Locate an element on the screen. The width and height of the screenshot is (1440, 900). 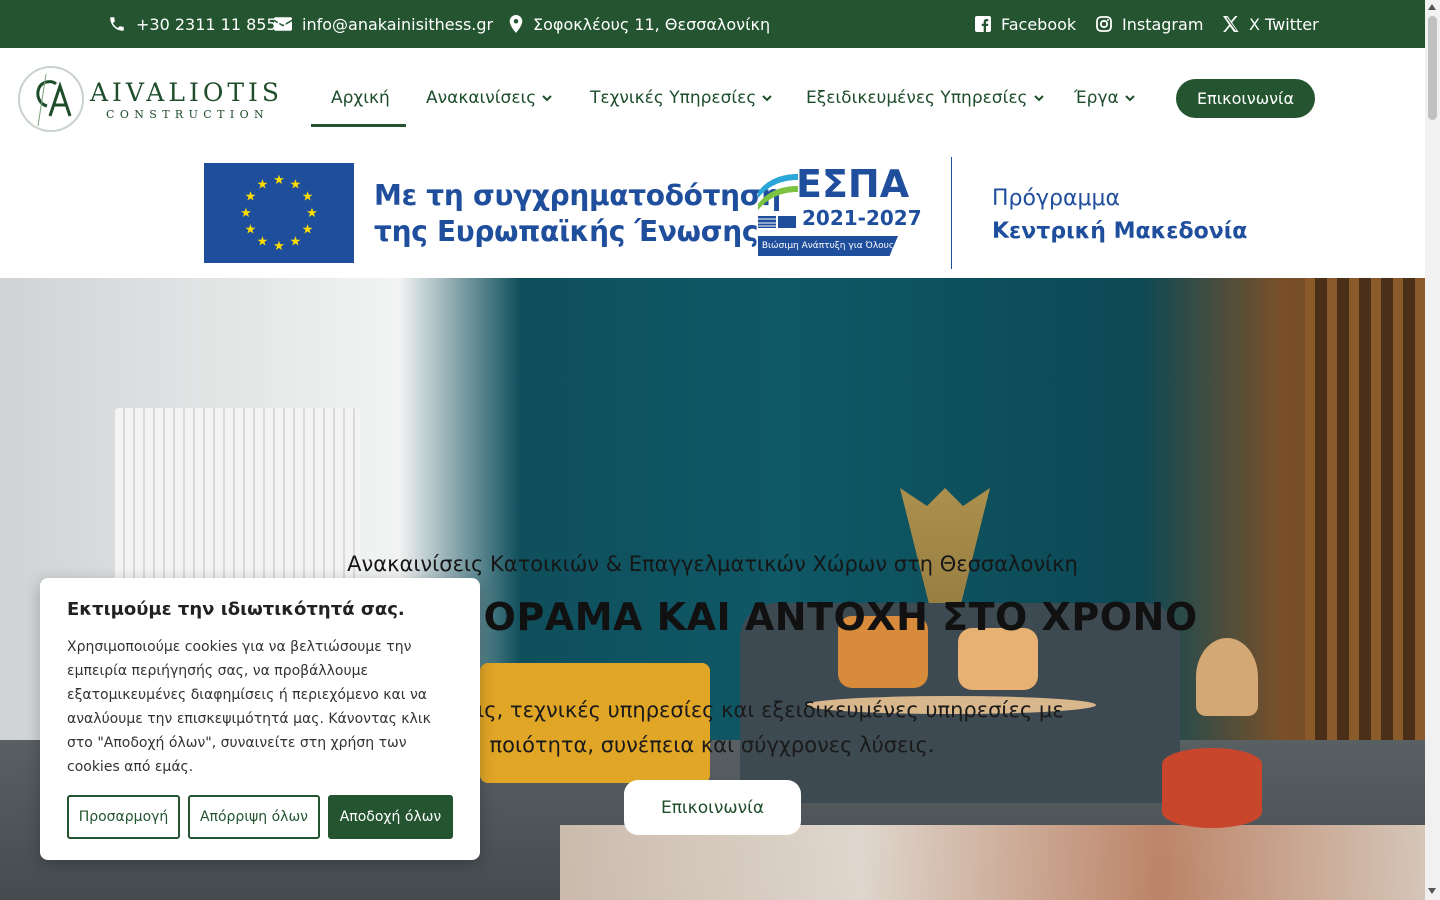
nav-item-technical-services: Τεχνικές Υπηρεσίες is located at coordinates (681, 98).